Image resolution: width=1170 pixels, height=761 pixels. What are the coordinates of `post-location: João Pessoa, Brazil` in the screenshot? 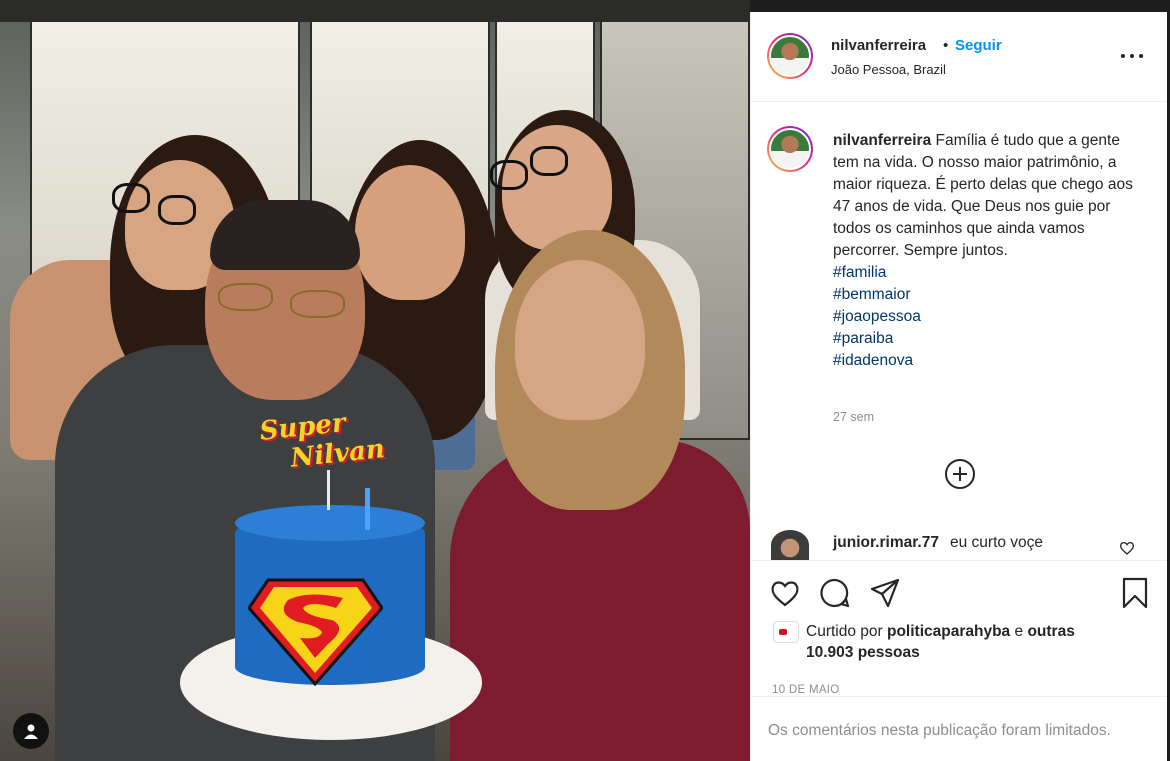 It's located at (888, 69).